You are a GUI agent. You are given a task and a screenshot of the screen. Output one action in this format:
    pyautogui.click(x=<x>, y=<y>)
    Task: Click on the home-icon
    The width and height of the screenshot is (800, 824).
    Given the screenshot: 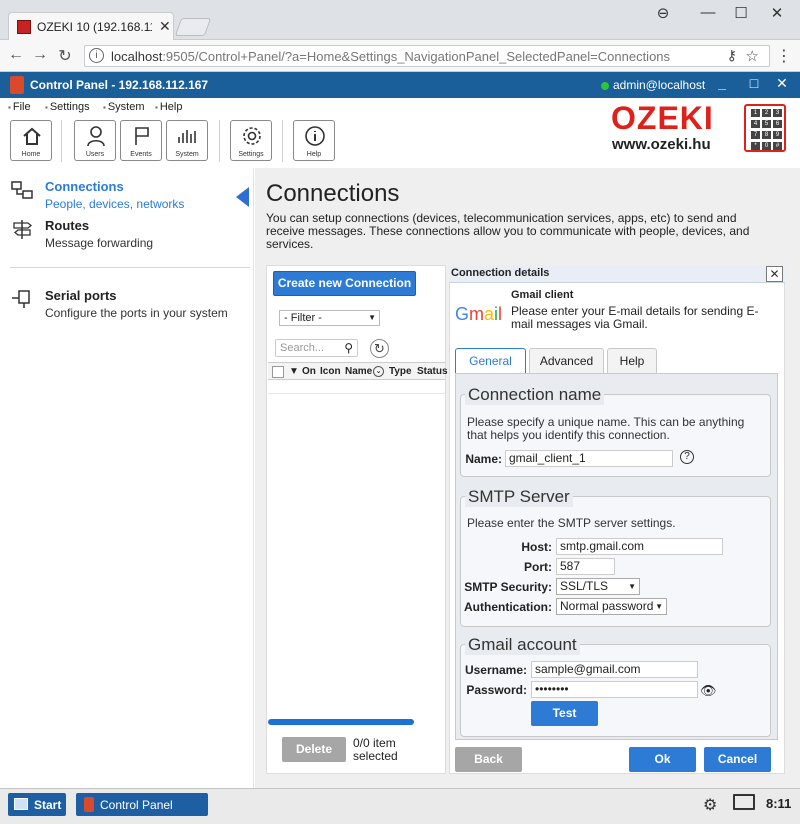 What is the action you would take?
    pyautogui.click(x=32, y=136)
    